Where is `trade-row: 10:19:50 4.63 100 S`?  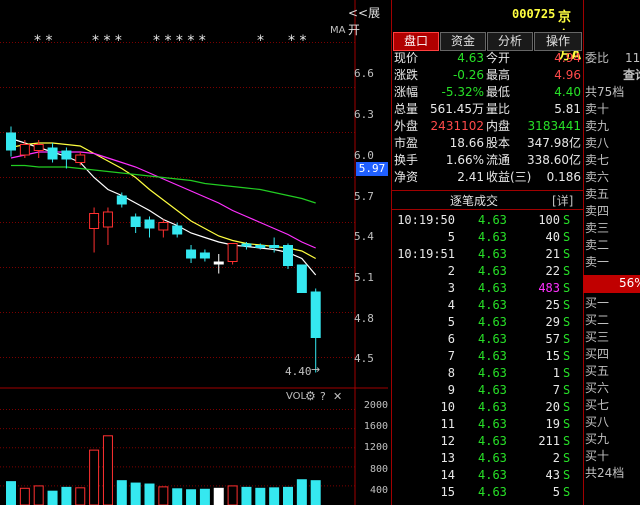
trade-row: 10:19:50 4.63 100 S is located at coordinates (487, 220).